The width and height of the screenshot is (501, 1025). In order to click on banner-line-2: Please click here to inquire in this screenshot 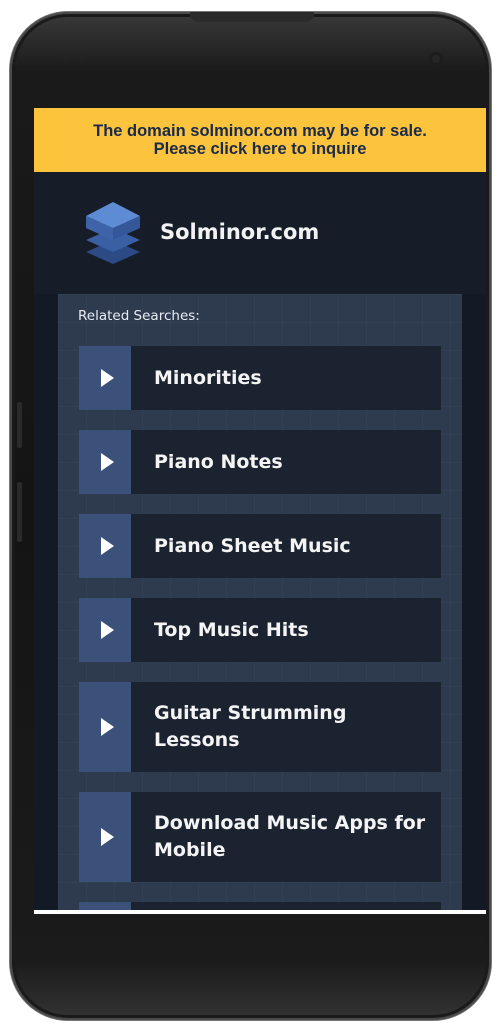, I will do `click(260, 149)`.